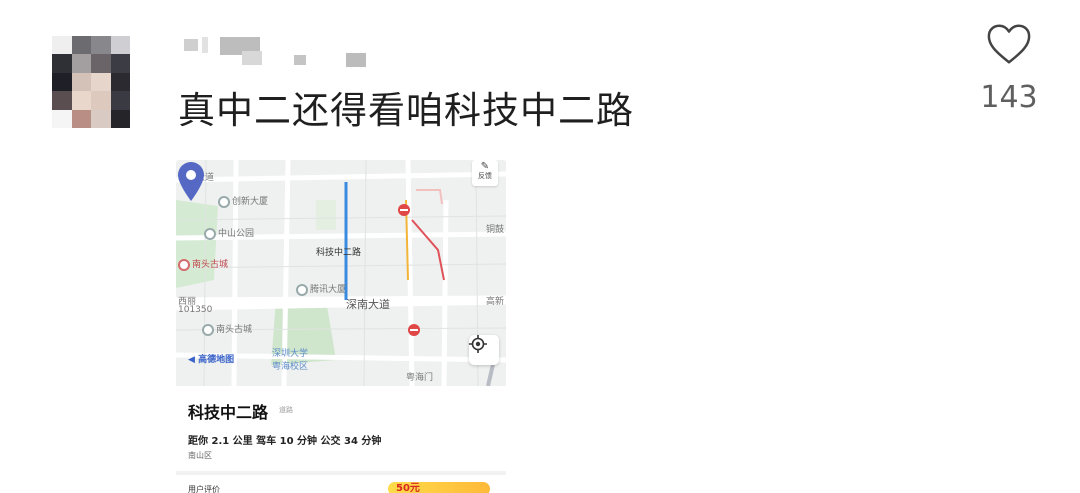 The height and width of the screenshot is (493, 1080). I want to click on amap-arrow-icon: ◀, so click(191, 360).